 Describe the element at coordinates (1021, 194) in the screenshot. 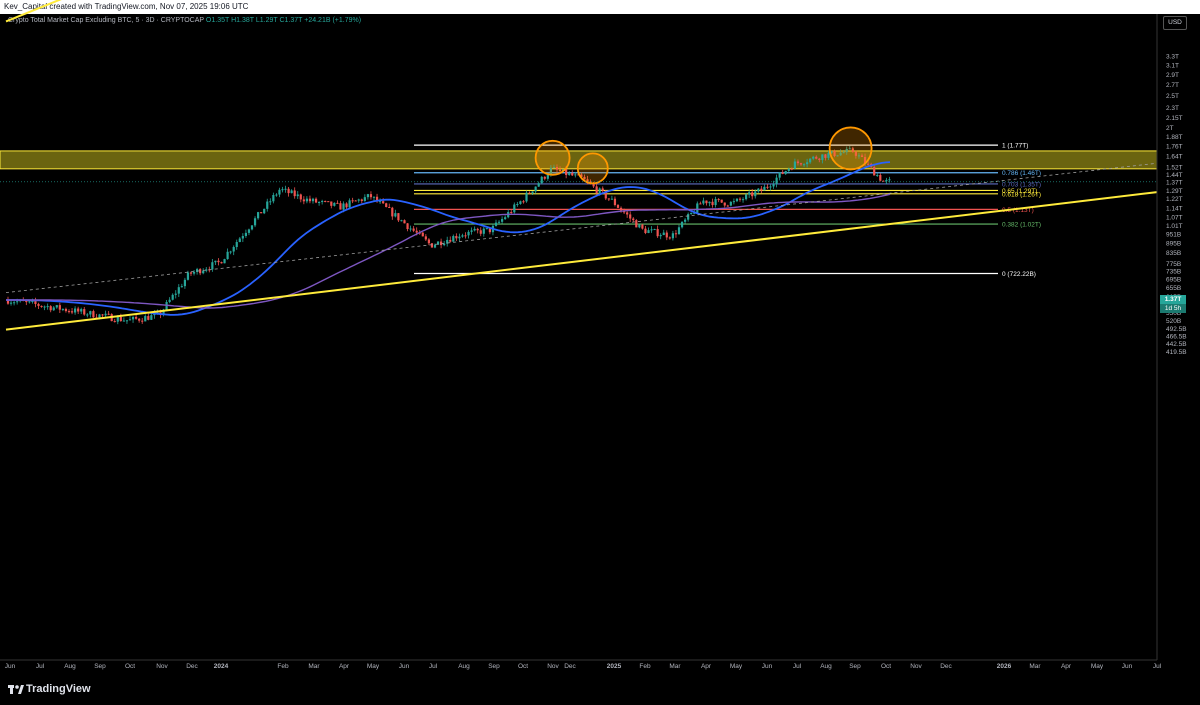

I see `fib-level-label: 0.618 (1.26T)` at that location.